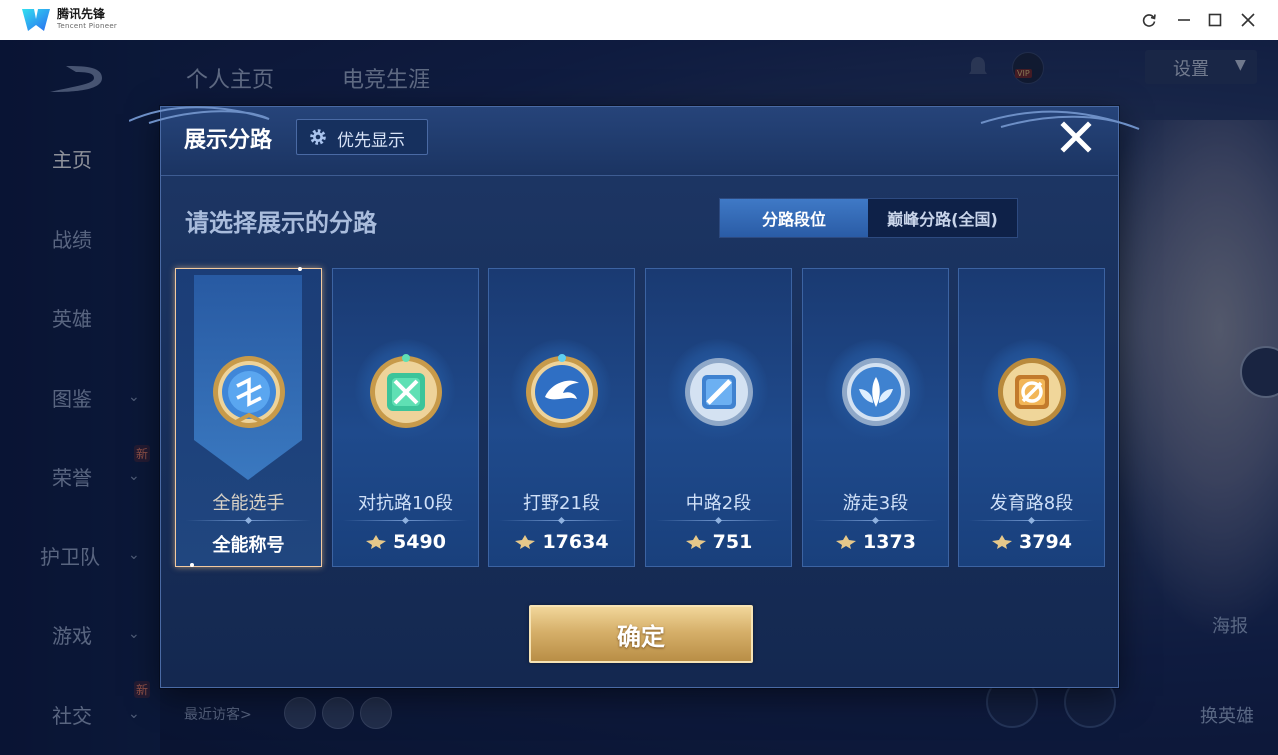  I want to click on close-window-button, so click(1248, 20).